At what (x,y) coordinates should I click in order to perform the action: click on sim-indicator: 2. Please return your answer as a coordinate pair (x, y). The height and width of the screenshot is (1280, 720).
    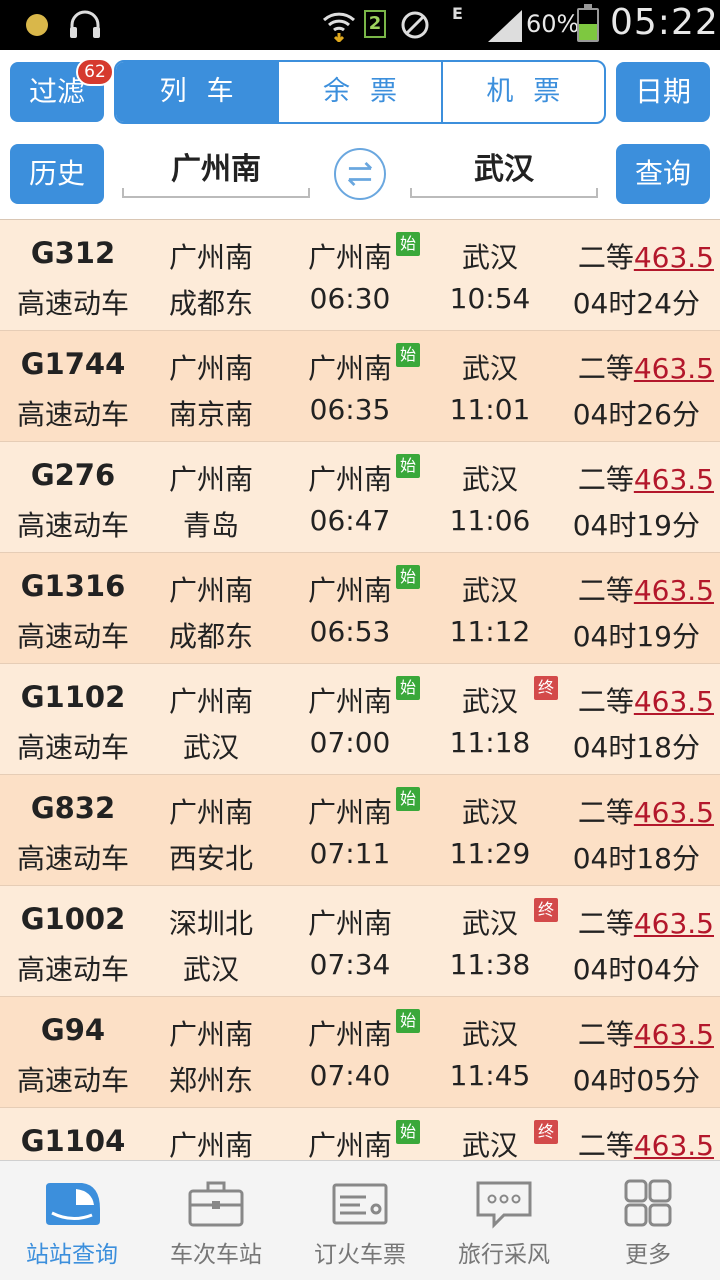
    Looking at the image, I should click on (375, 24).